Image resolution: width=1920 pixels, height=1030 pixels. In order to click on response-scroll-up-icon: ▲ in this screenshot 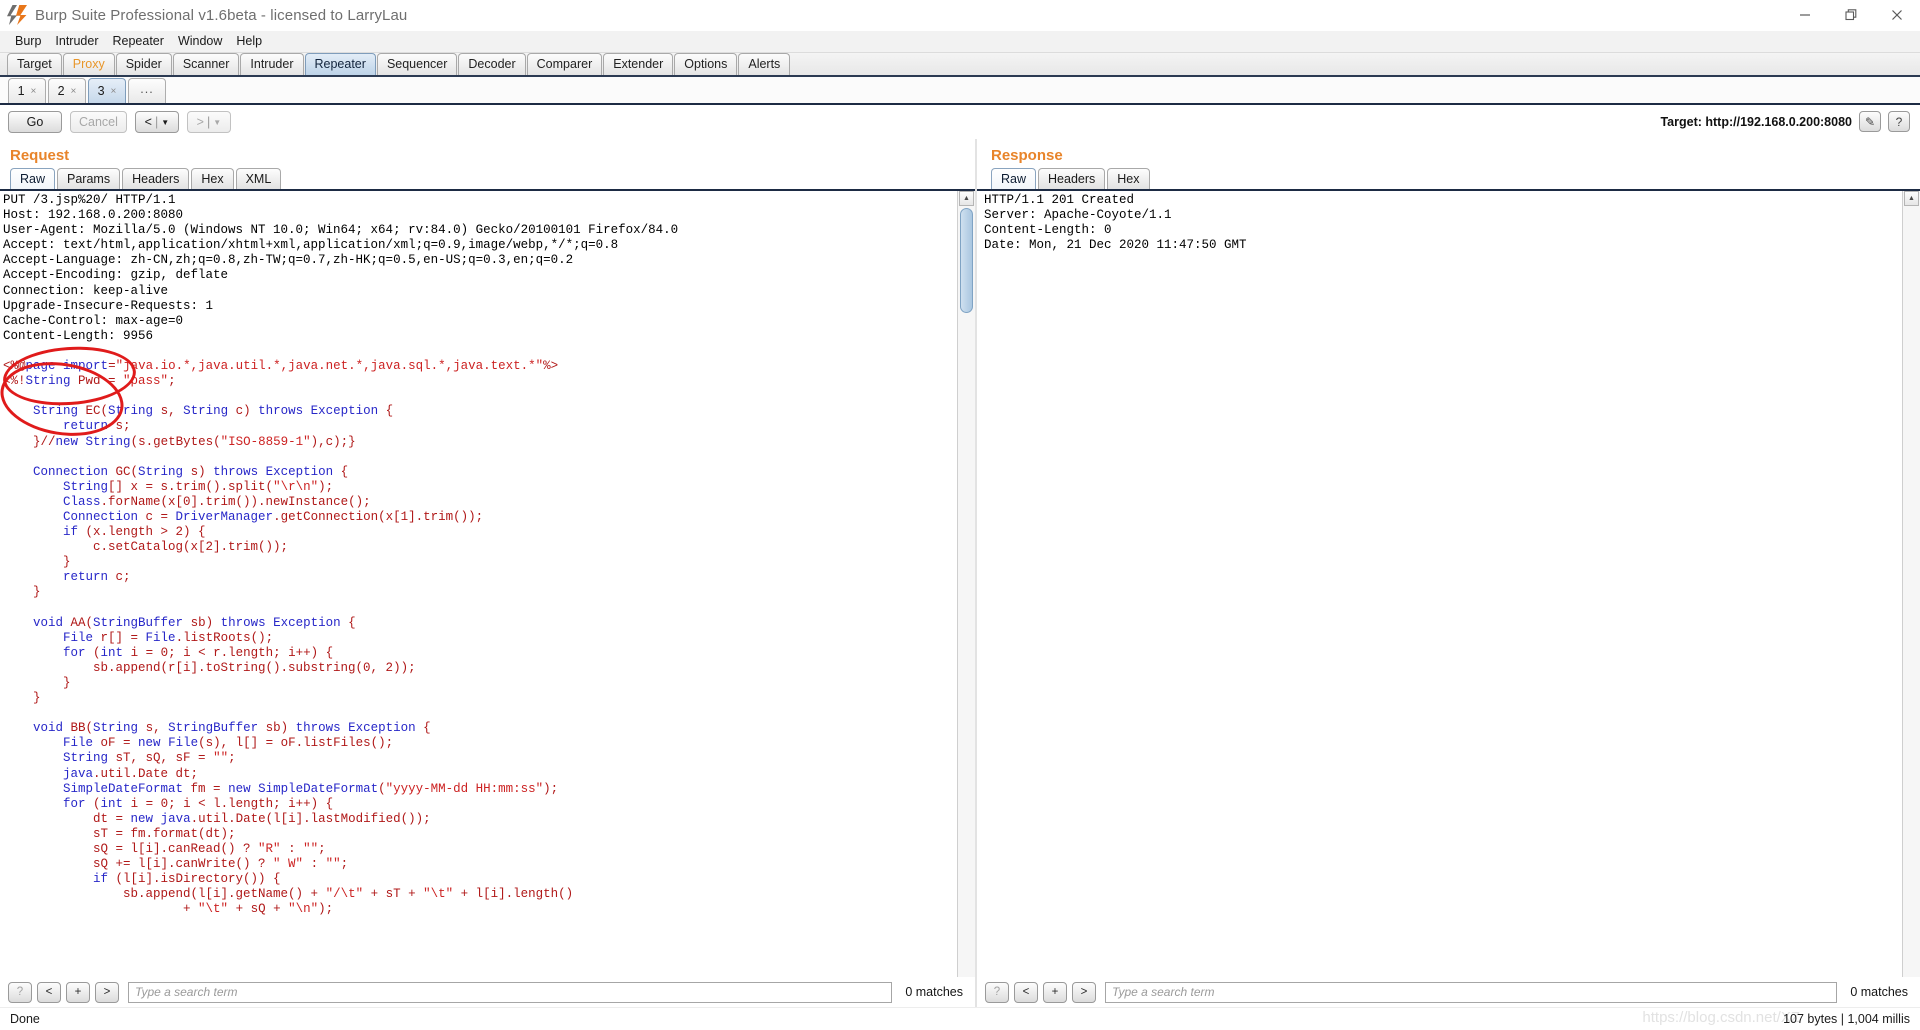, I will do `click(1911, 198)`.